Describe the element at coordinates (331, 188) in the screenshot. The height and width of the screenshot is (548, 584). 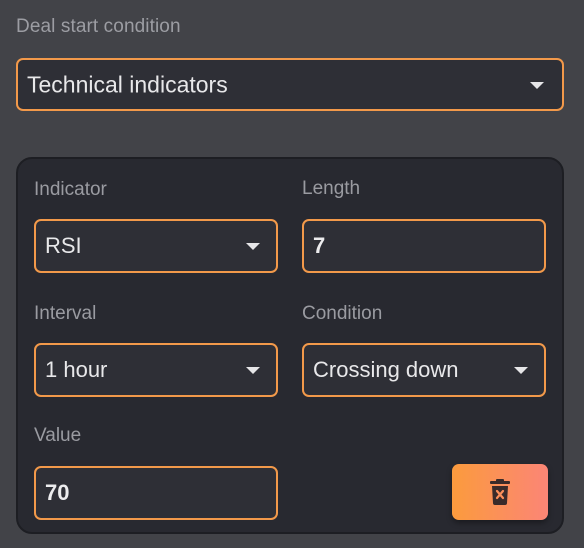
I see `length-label: Length` at that location.